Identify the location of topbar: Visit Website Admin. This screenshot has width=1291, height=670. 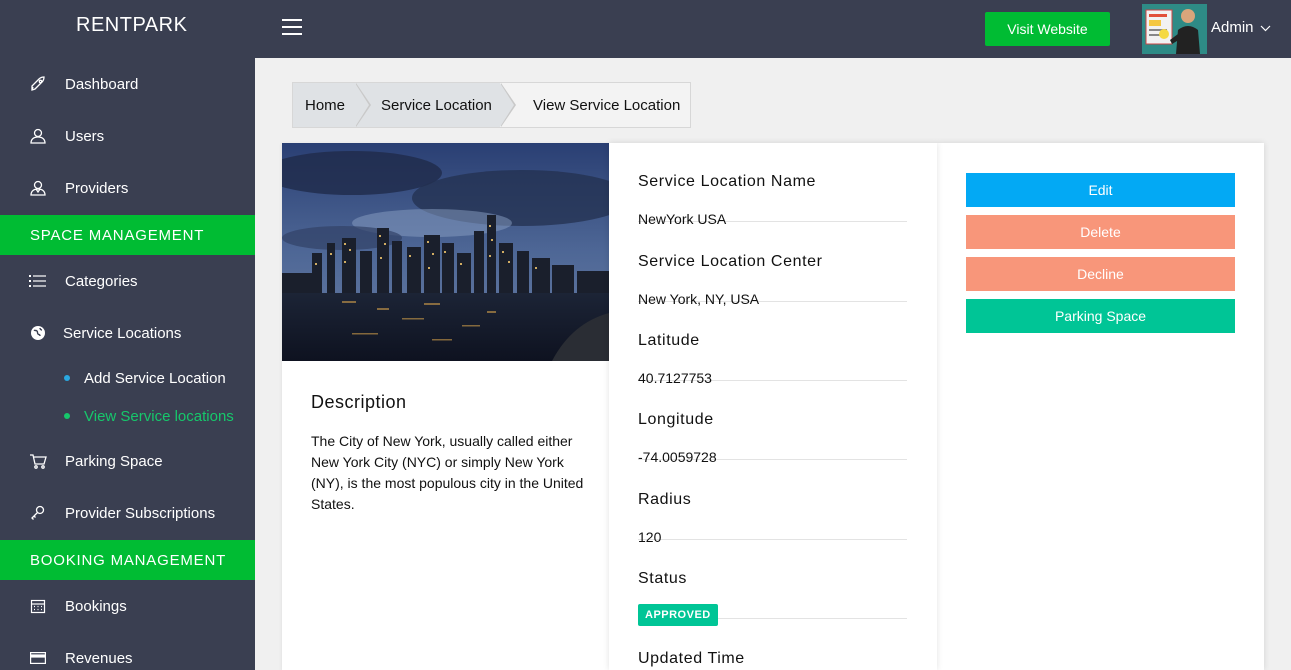
(773, 29).